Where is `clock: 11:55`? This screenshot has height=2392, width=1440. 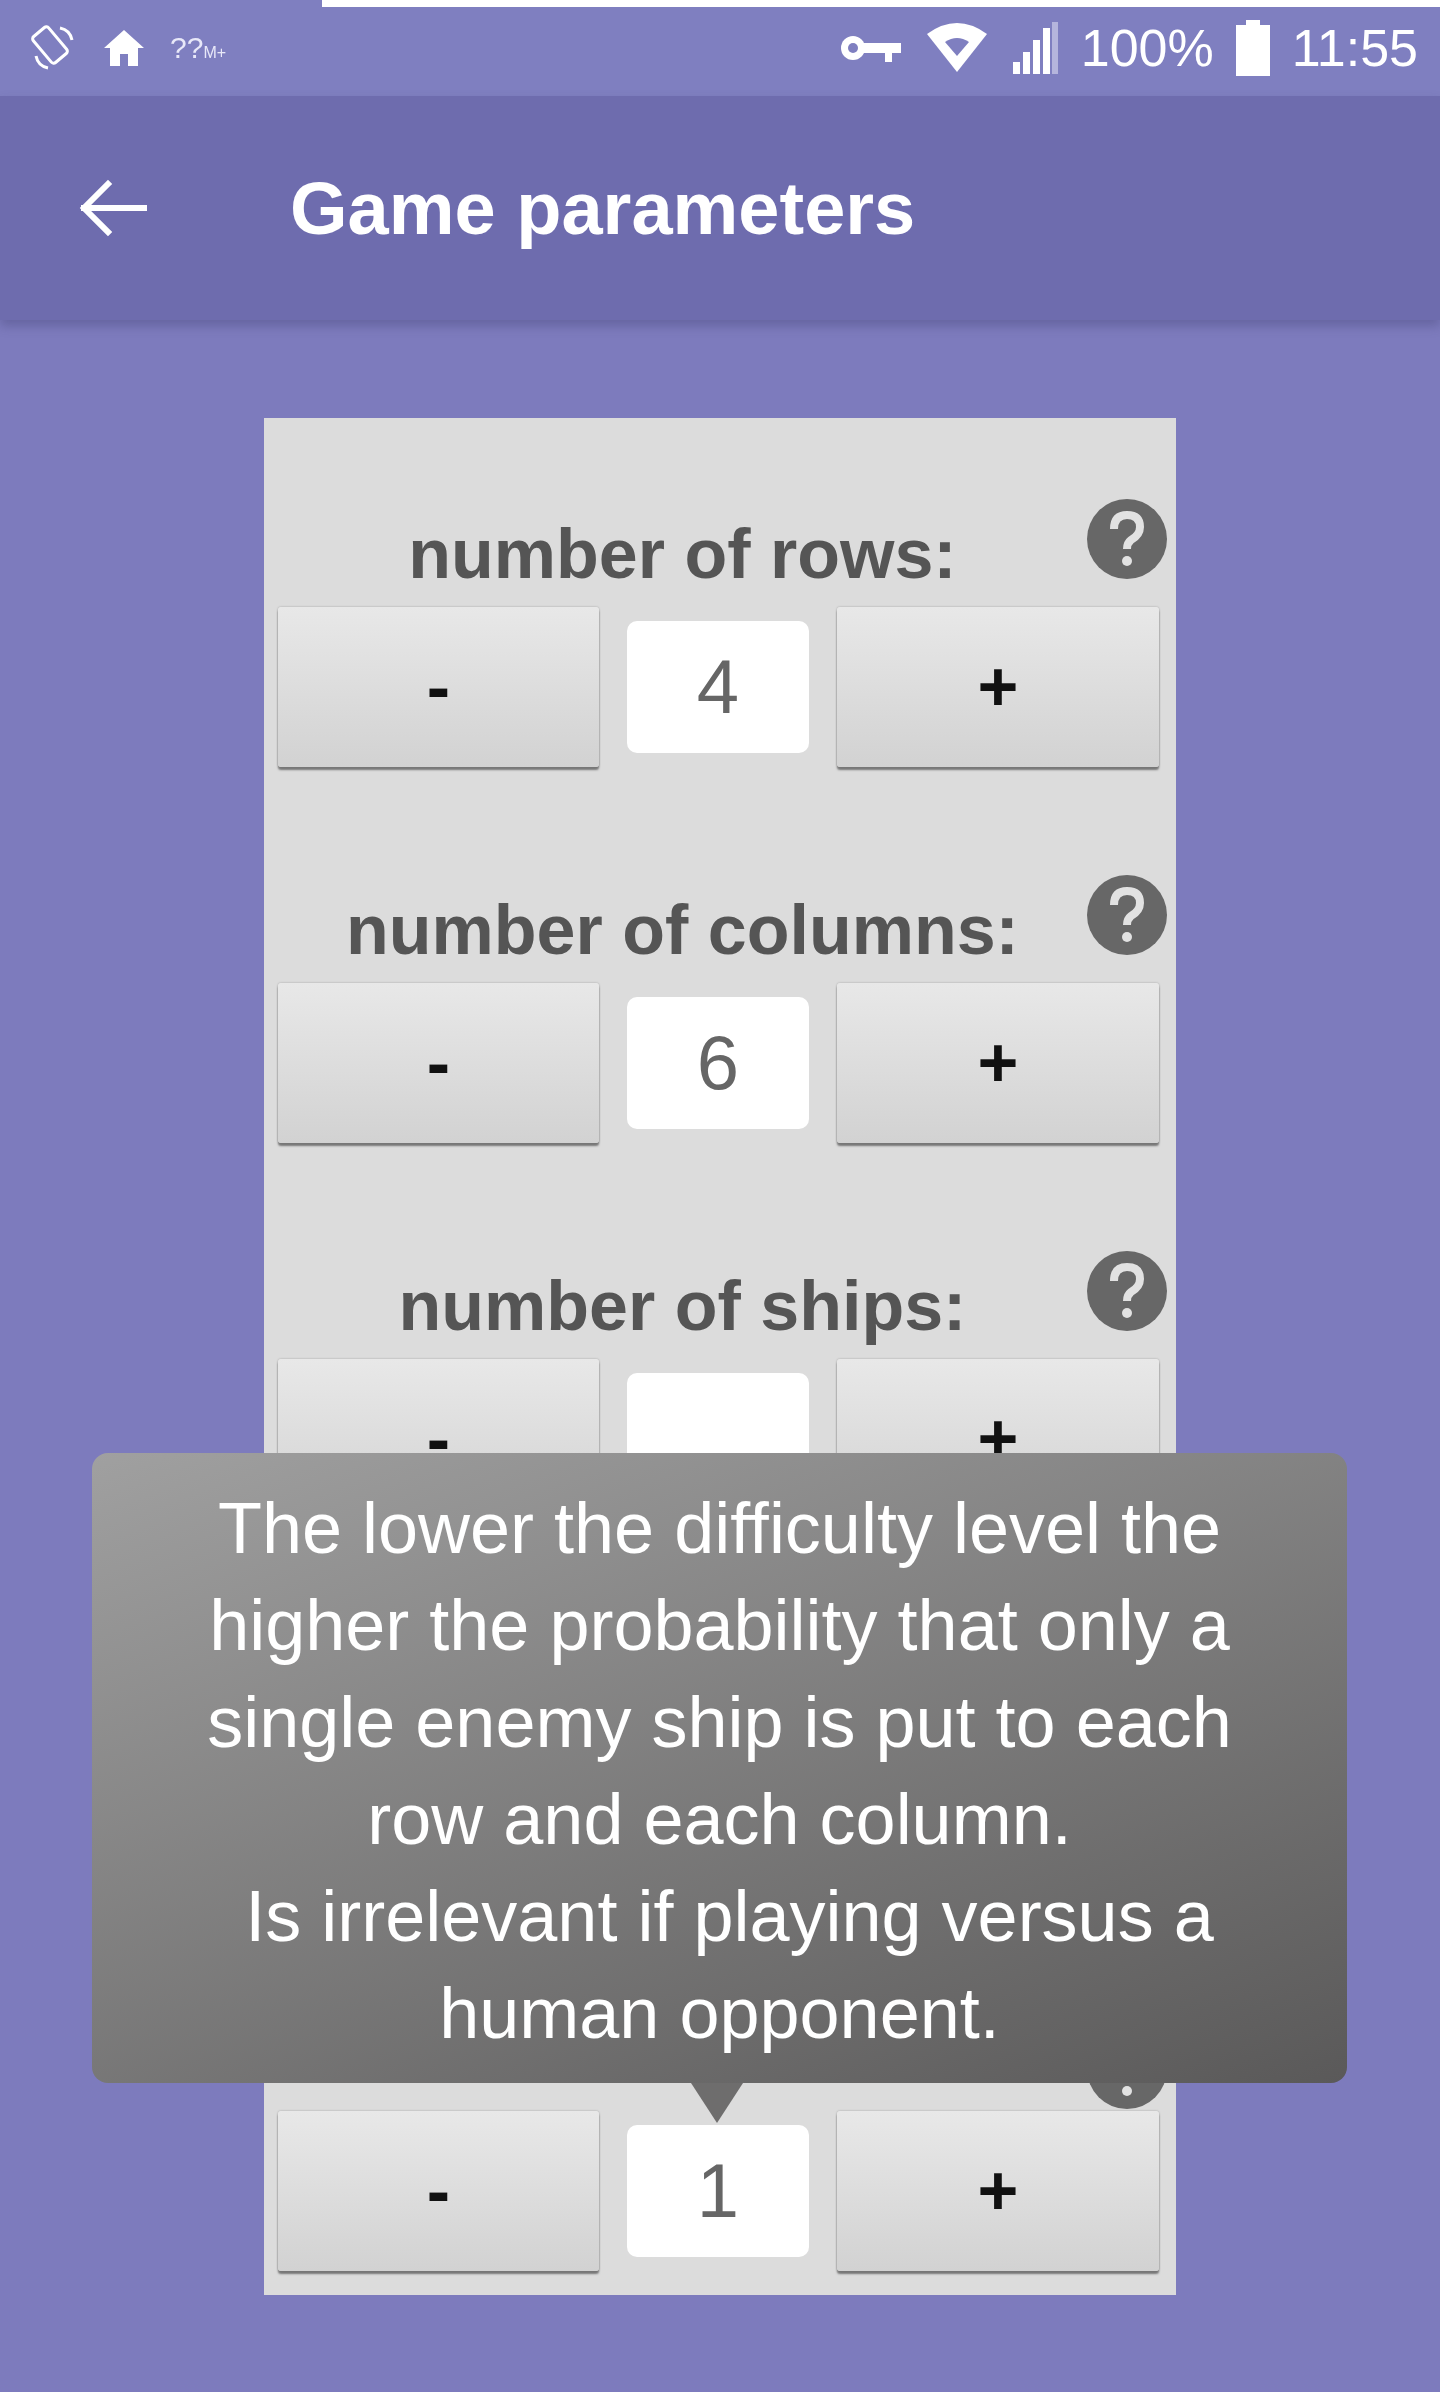 clock: 11:55 is located at coordinates (1354, 48).